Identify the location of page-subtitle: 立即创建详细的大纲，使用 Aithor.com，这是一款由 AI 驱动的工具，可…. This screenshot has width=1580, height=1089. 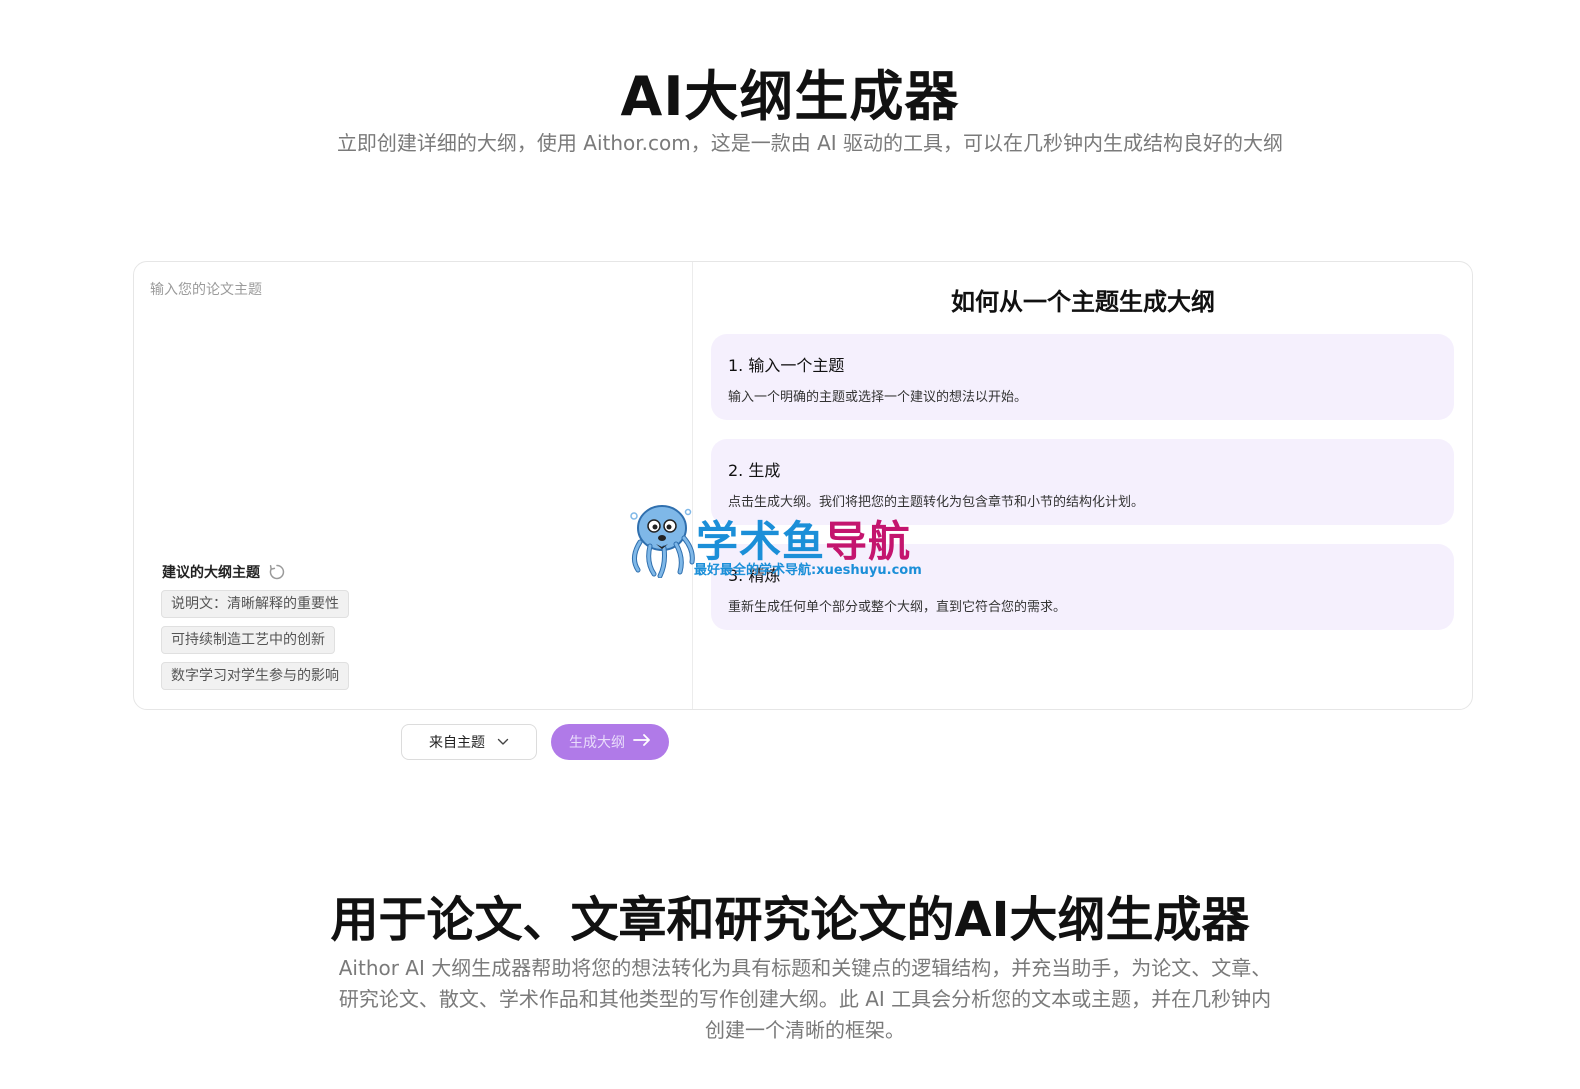
(810, 143).